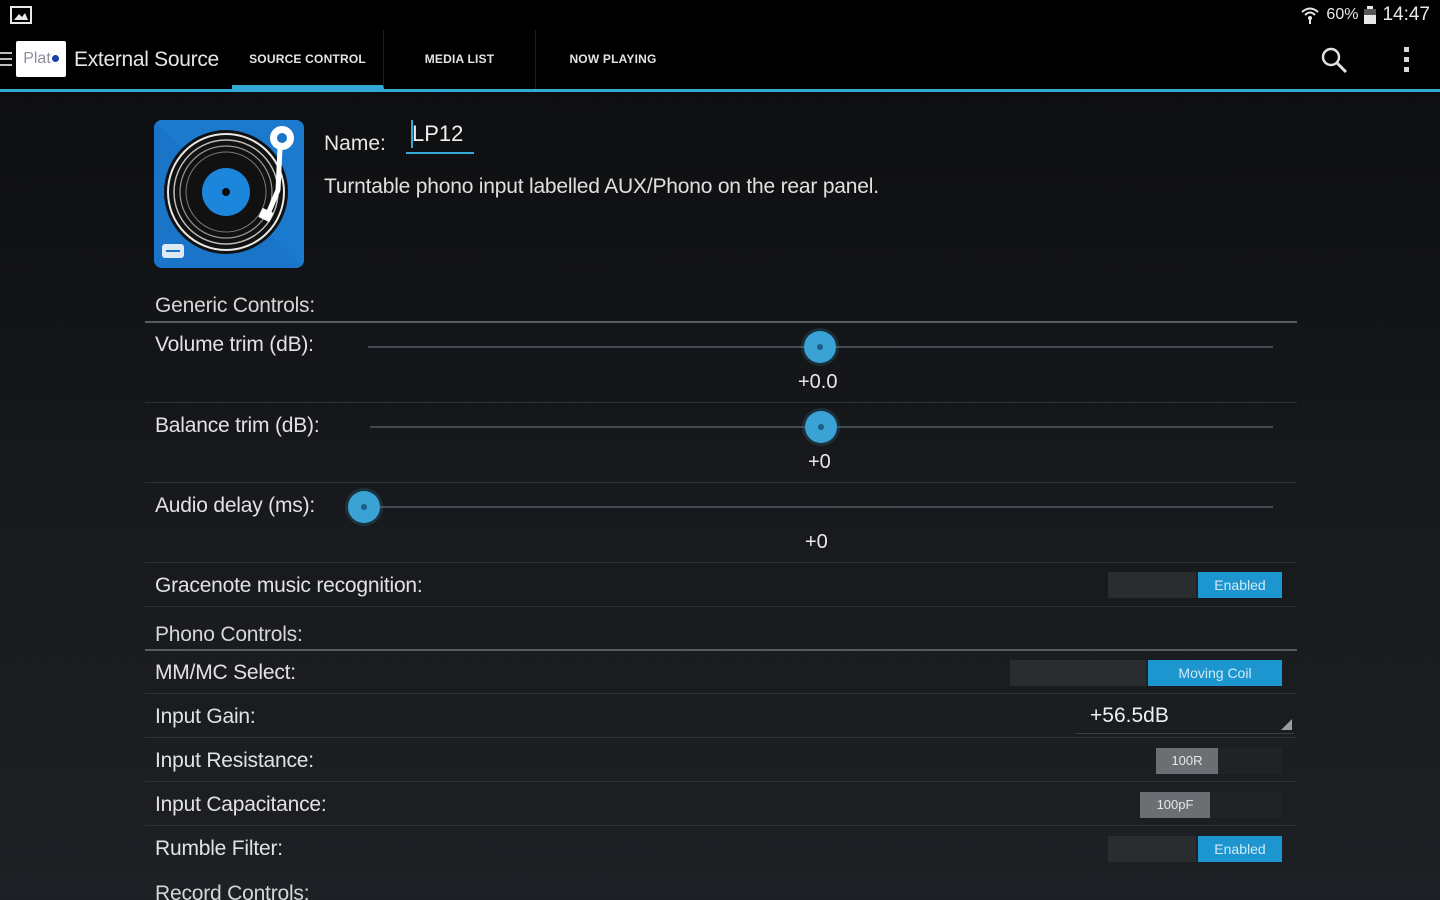 This screenshot has width=1440, height=900. Describe the element at coordinates (1240, 849) in the screenshot. I see `rumble-filter-state: Enabled` at that location.